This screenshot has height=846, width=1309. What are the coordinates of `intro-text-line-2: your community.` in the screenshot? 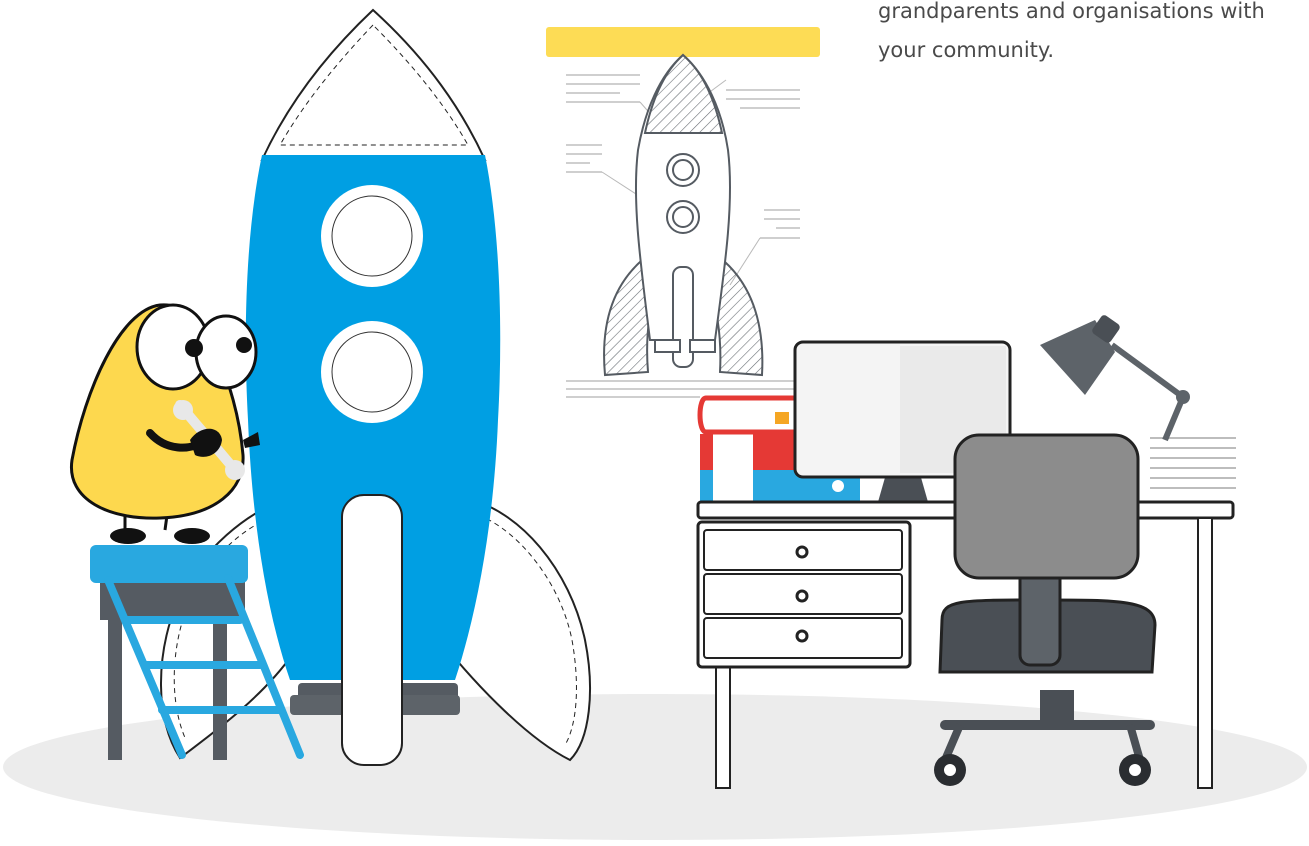 It's located at (966, 50).